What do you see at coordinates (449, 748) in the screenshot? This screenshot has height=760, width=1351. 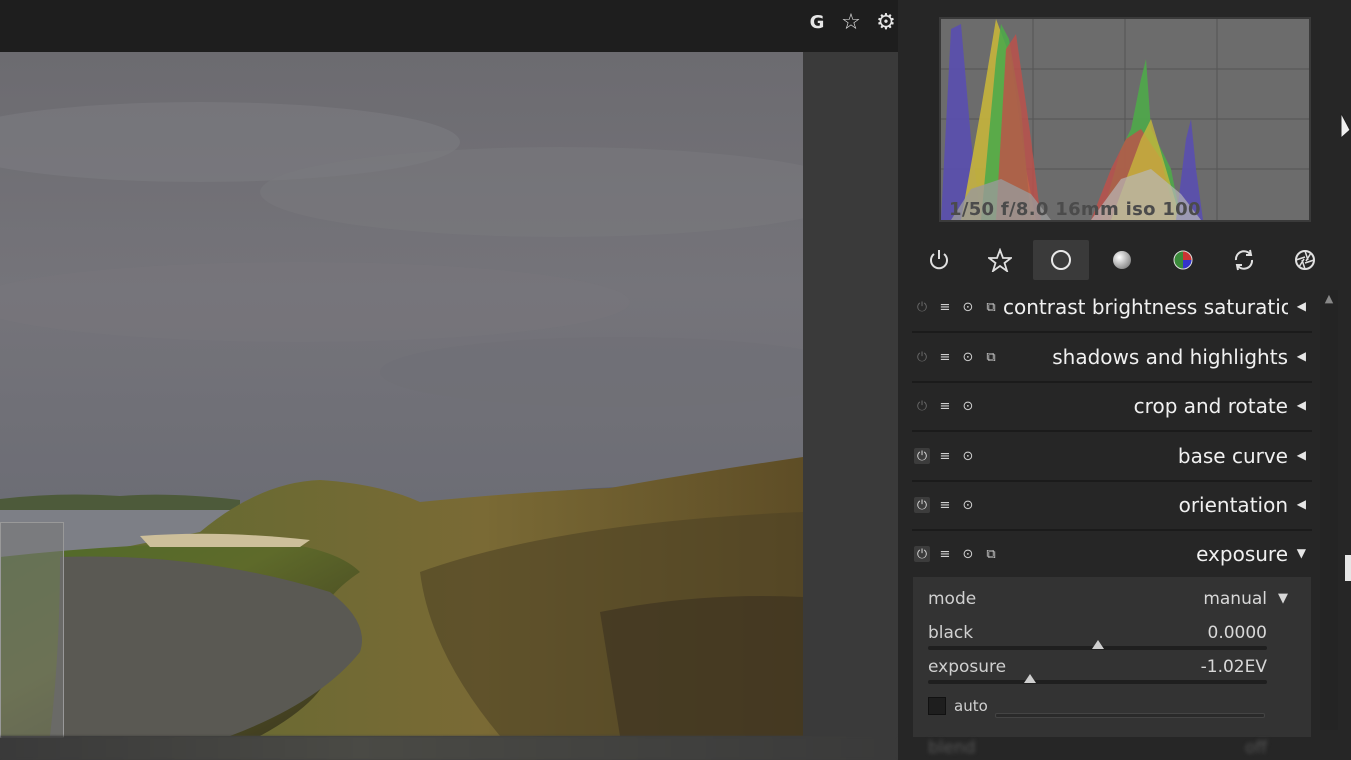 I see `filmstrip-edge` at bounding box center [449, 748].